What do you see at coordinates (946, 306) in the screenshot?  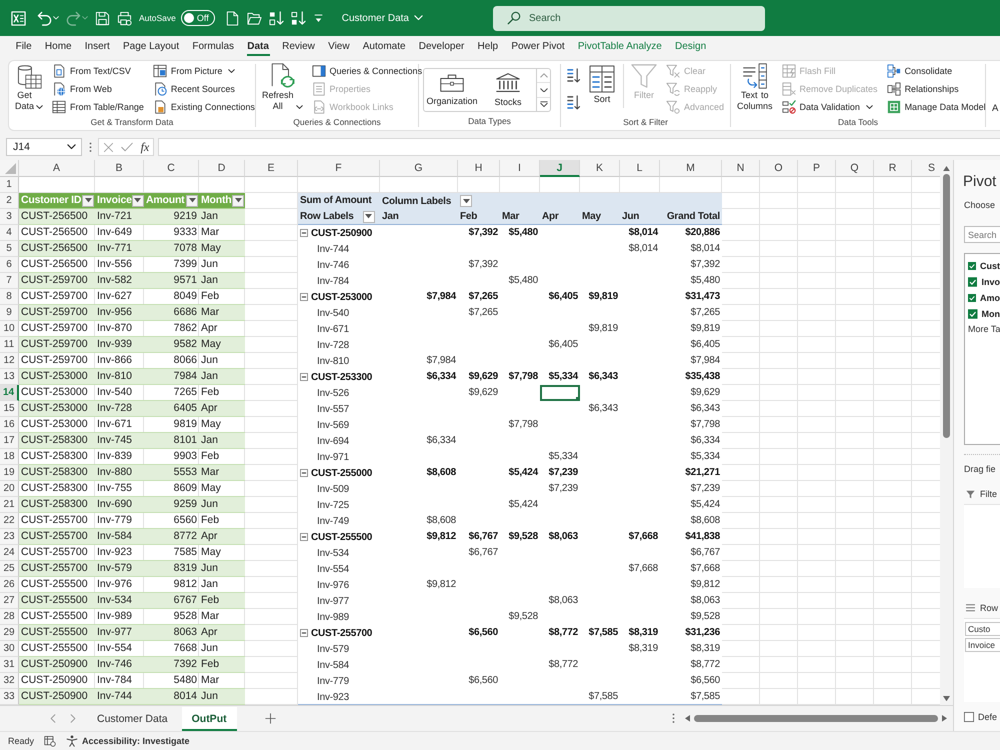 I see `scrollbar-thumb` at bounding box center [946, 306].